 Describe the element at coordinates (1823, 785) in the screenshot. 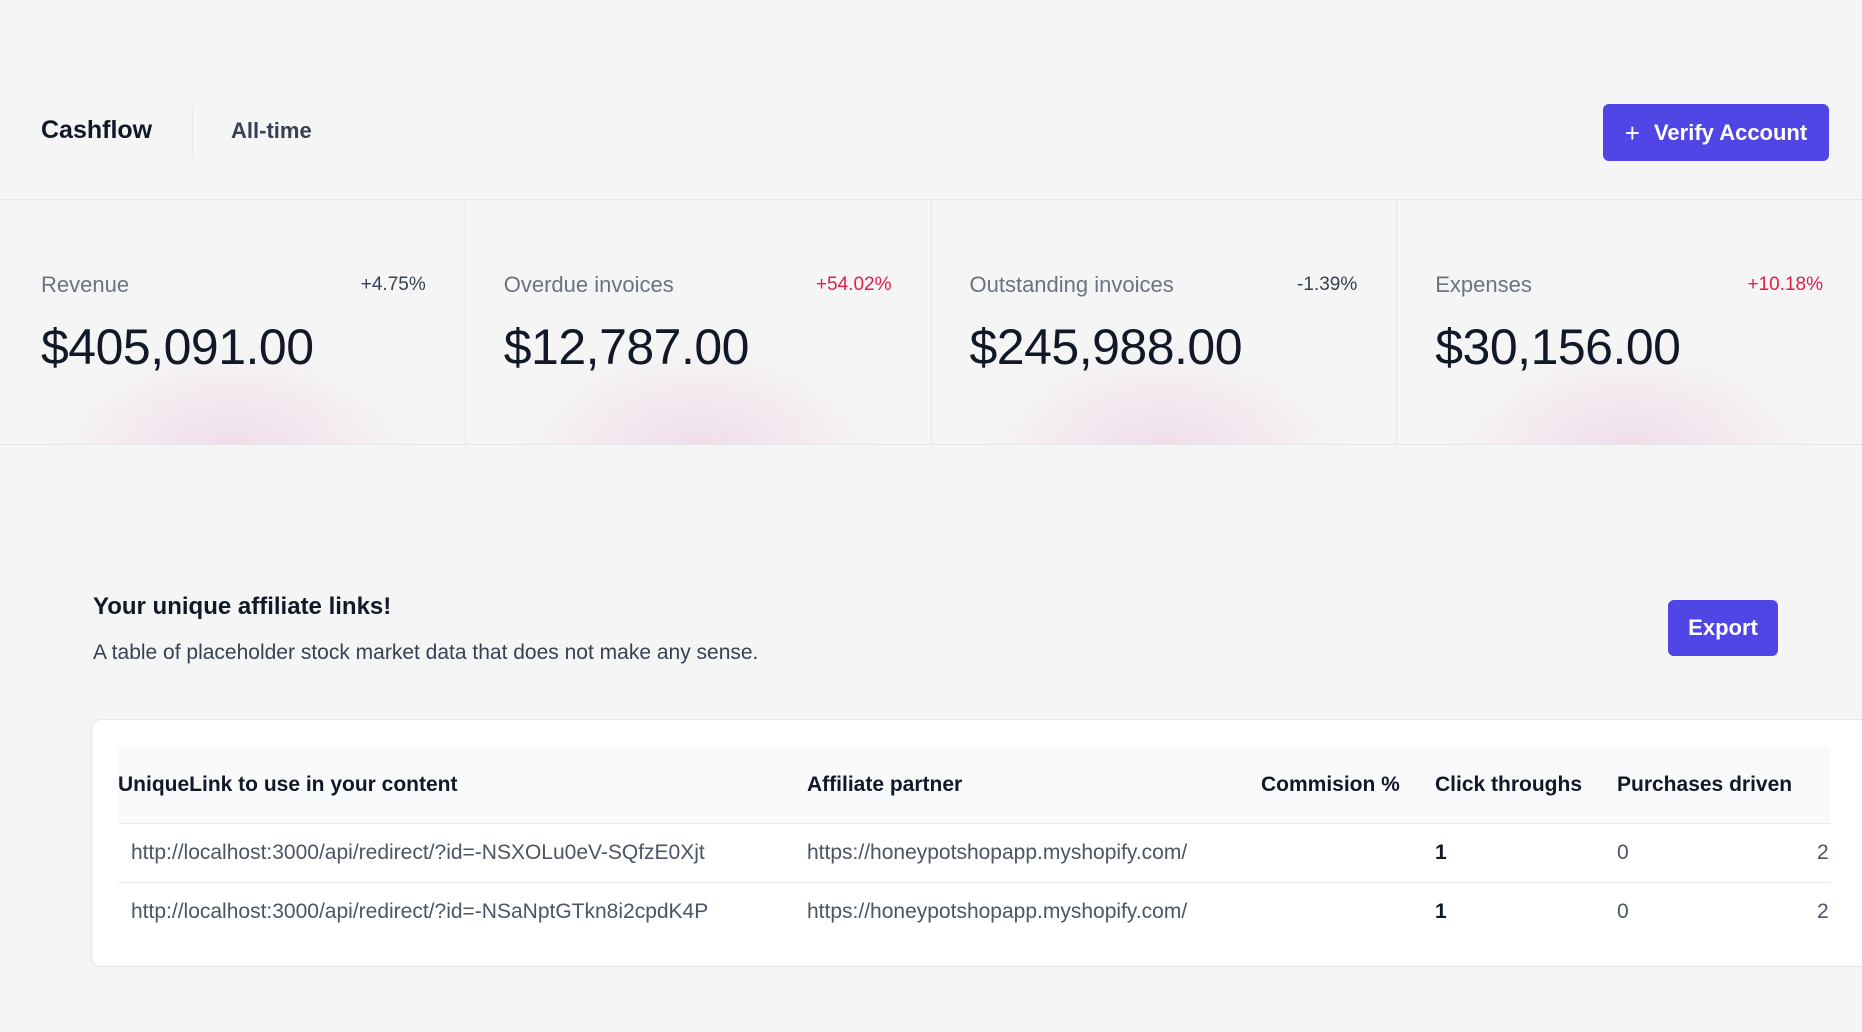

I see `column-header-overflow` at that location.